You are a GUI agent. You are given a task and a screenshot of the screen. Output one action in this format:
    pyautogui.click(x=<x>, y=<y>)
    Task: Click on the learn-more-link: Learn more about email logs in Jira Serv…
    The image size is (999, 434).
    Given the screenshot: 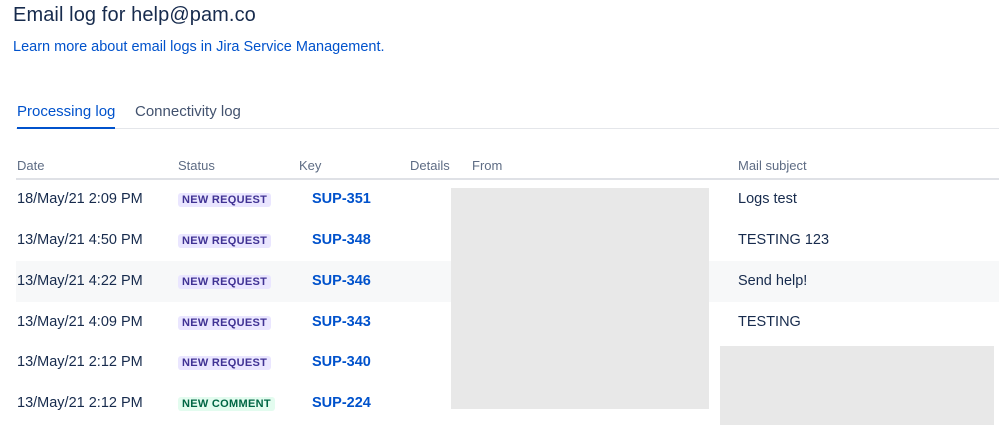 What is the action you would take?
    pyautogui.click(x=199, y=47)
    